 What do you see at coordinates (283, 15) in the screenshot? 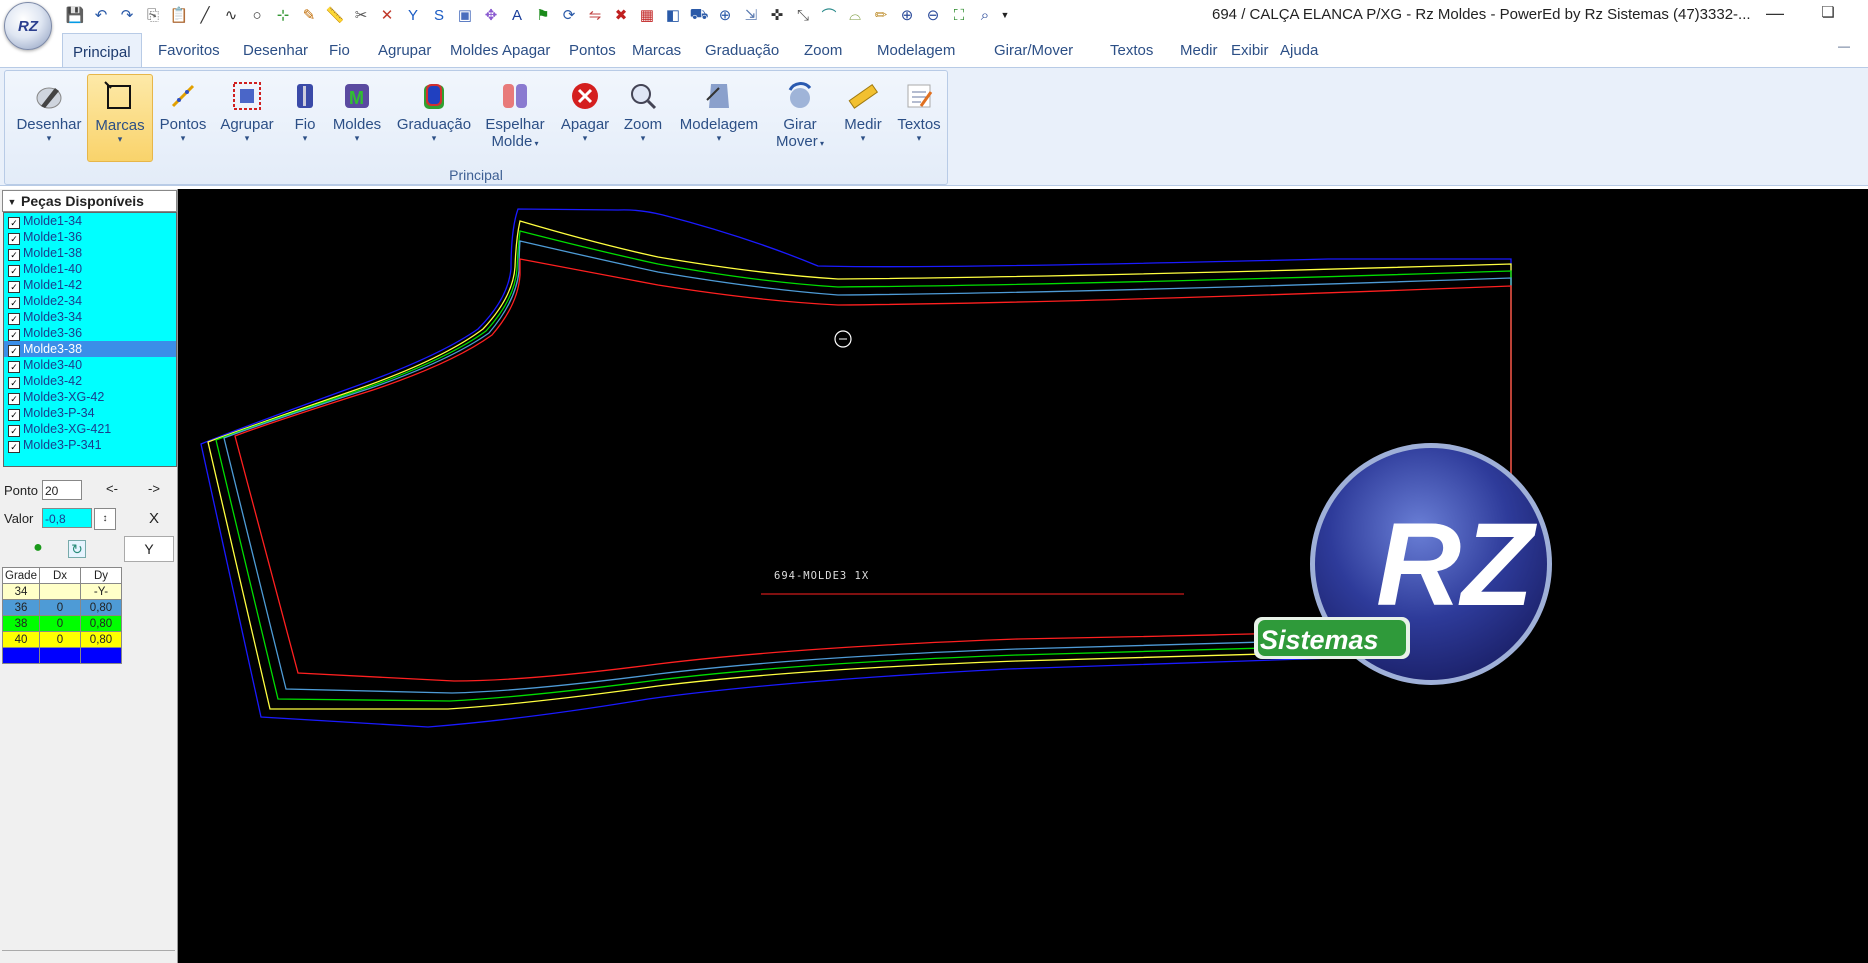
I see `mark-icon: ⊹` at bounding box center [283, 15].